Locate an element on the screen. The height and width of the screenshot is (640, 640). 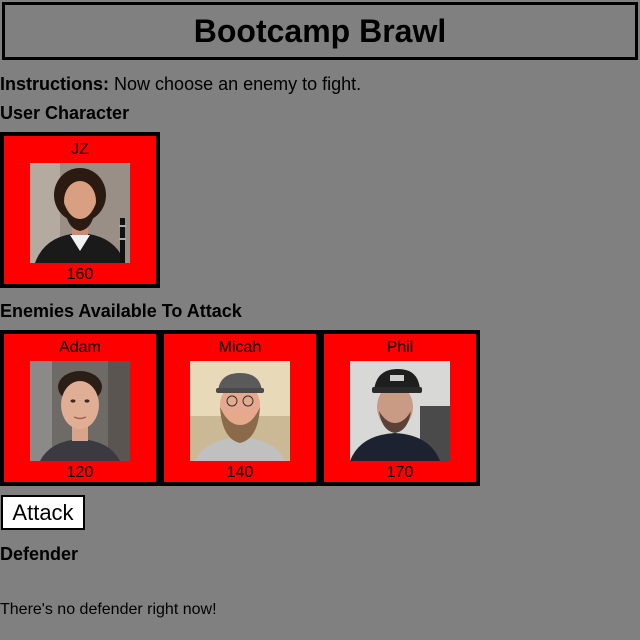
enemy-card-adam: Adam 120 is located at coordinates (80, 408).